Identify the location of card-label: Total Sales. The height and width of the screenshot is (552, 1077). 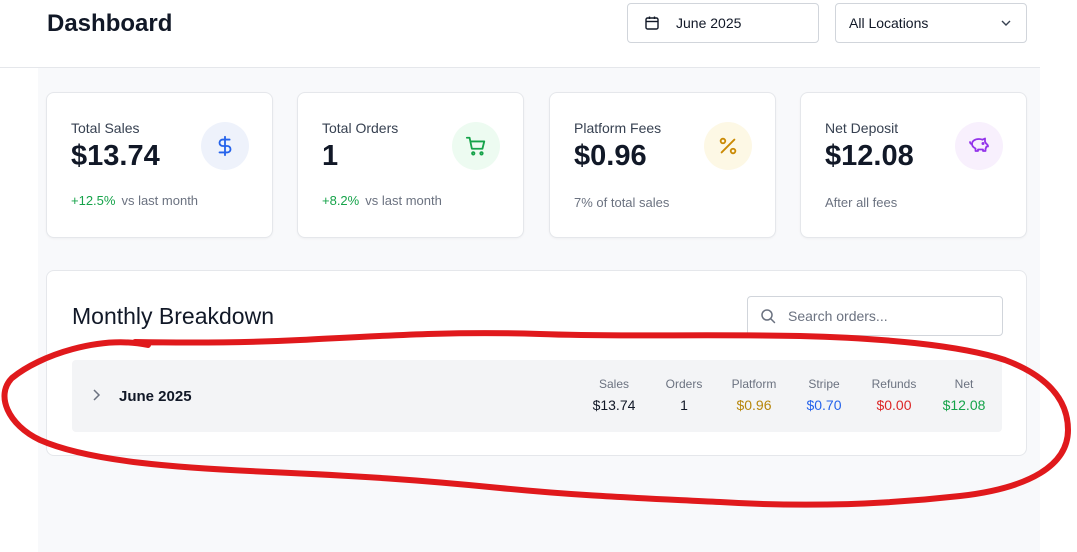
(105, 128).